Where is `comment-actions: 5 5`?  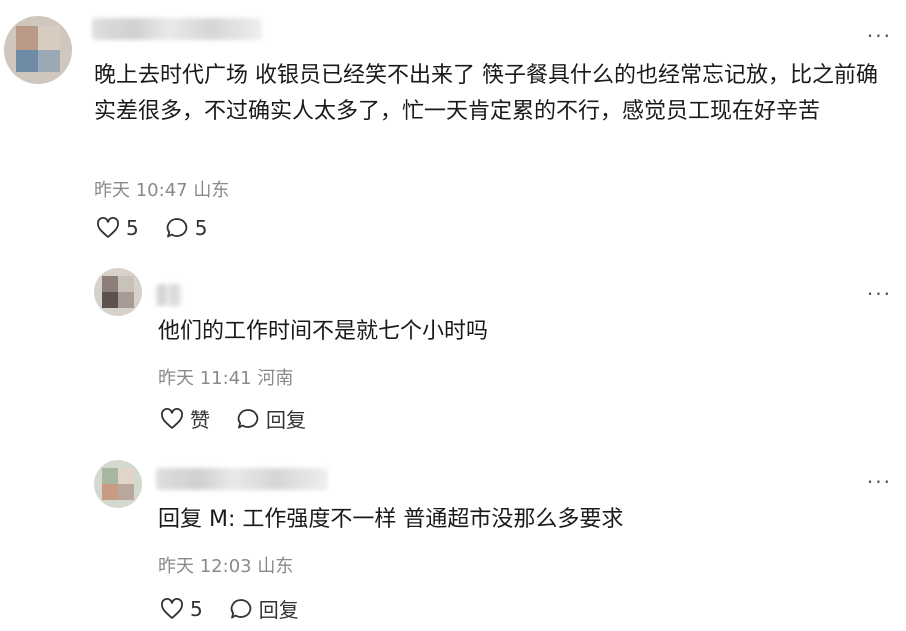 comment-actions: 5 5 is located at coordinates (151, 228).